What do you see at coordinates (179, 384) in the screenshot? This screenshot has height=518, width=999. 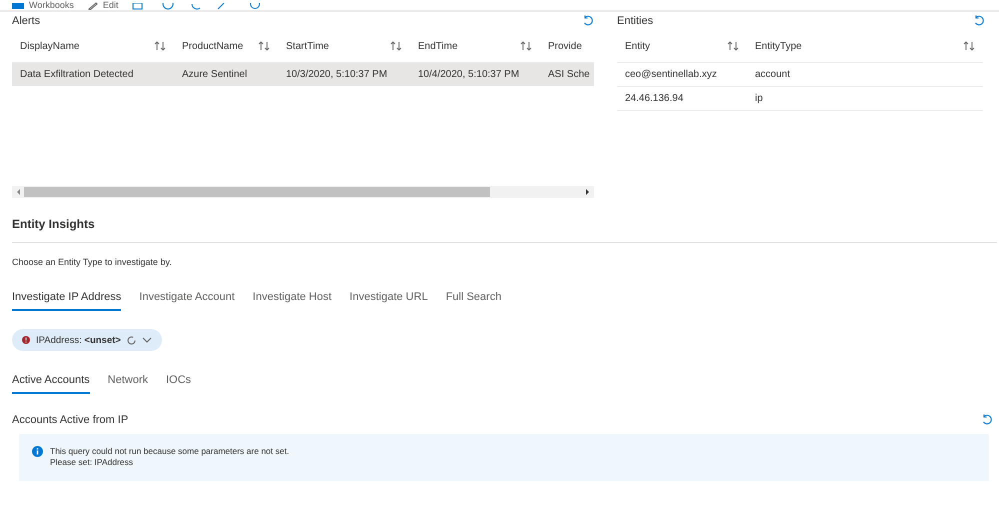 I see `tab: IOCs` at bounding box center [179, 384].